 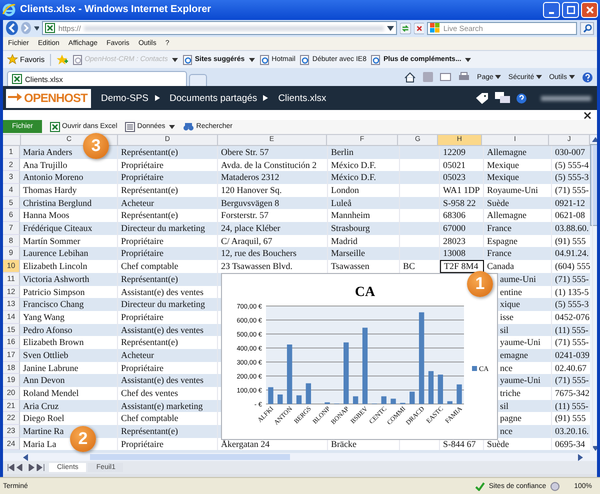 I want to click on back-button, so click(x=12, y=28).